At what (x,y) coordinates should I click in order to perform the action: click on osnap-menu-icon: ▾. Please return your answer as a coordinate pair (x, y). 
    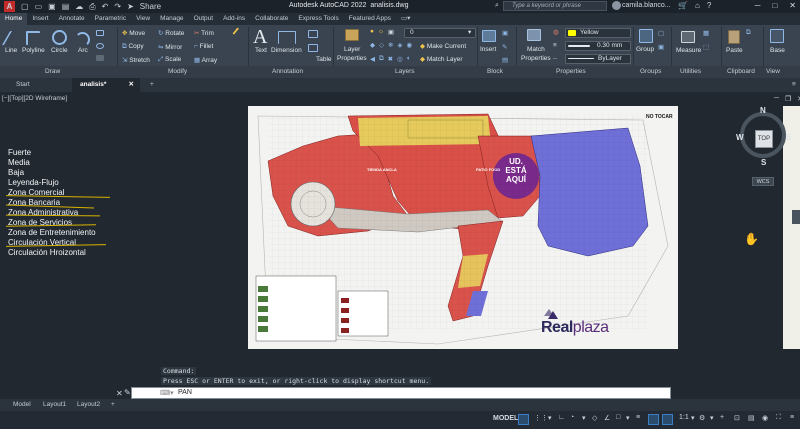
    Looking at the image, I should click on (628, 418).